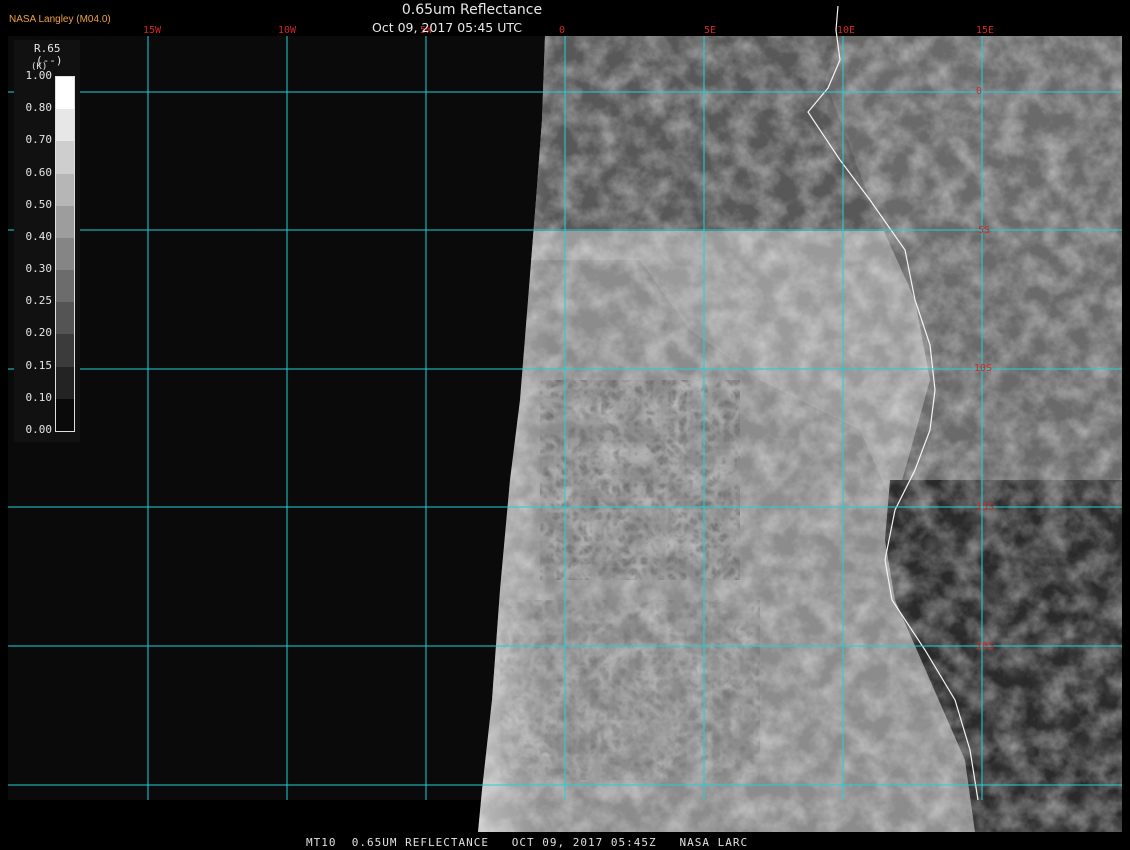  Describe the element at coordinates (985, 30) in the screenshot. I see `lon-label-15e: 15E` at that location.